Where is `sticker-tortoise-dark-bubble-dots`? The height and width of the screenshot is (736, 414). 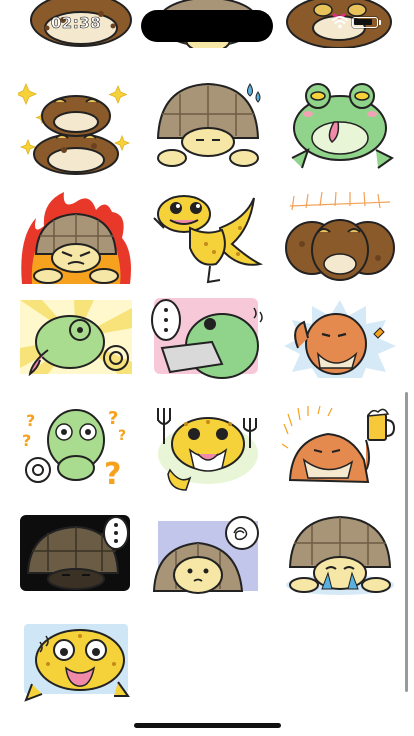
sticker-tortoise-dark-bubble-dots is located at coordinates (76, 565).